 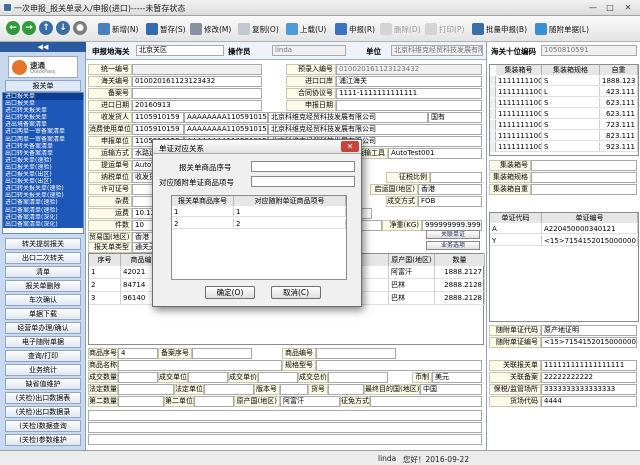 I want to click on dialog-table-cell: 1, so click(x=203, y=212).